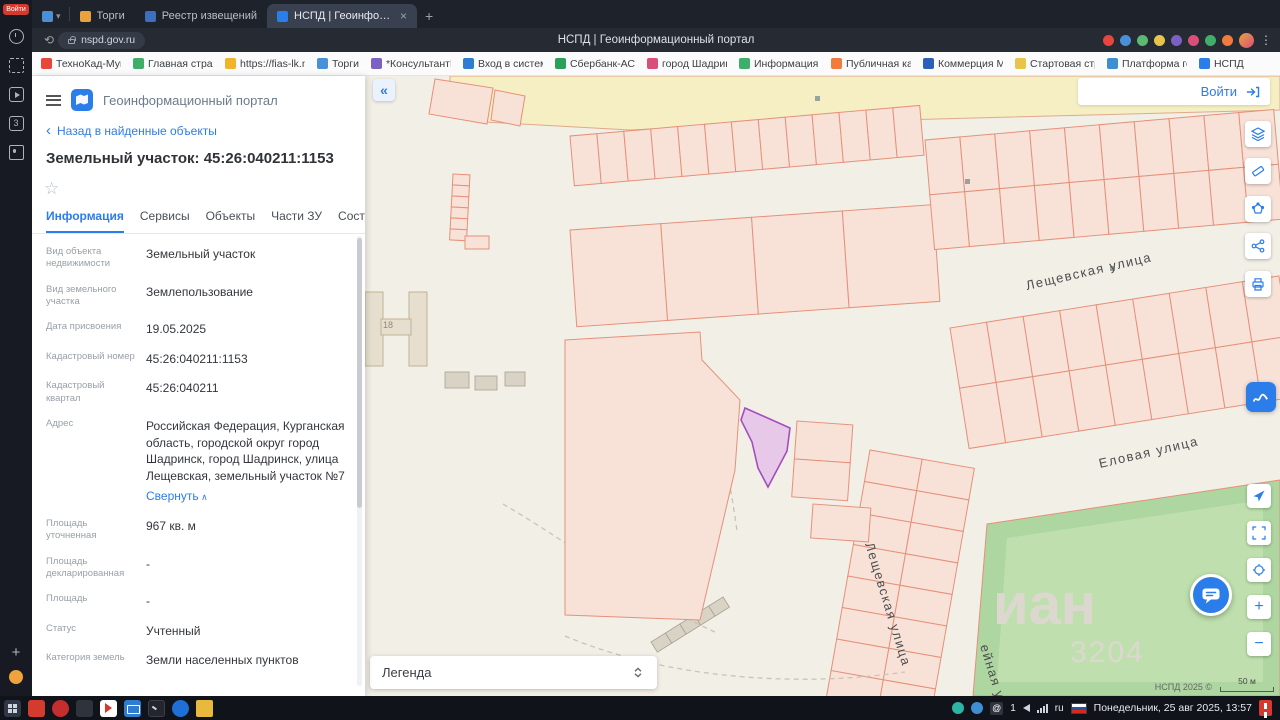 This screenshot has height=720, width=1280. I want to click on field-value-block: 967 кв. м, so click(255, 530).